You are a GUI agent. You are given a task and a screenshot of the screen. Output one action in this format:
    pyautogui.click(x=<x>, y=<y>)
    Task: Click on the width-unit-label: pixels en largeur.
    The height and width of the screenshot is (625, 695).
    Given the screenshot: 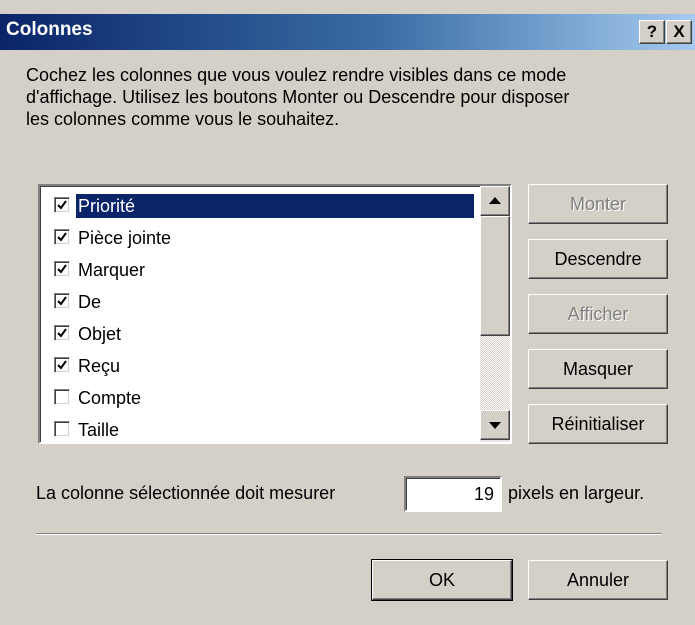 What is the action you would take?
    pyautogui.click(x=576, y=493)
    